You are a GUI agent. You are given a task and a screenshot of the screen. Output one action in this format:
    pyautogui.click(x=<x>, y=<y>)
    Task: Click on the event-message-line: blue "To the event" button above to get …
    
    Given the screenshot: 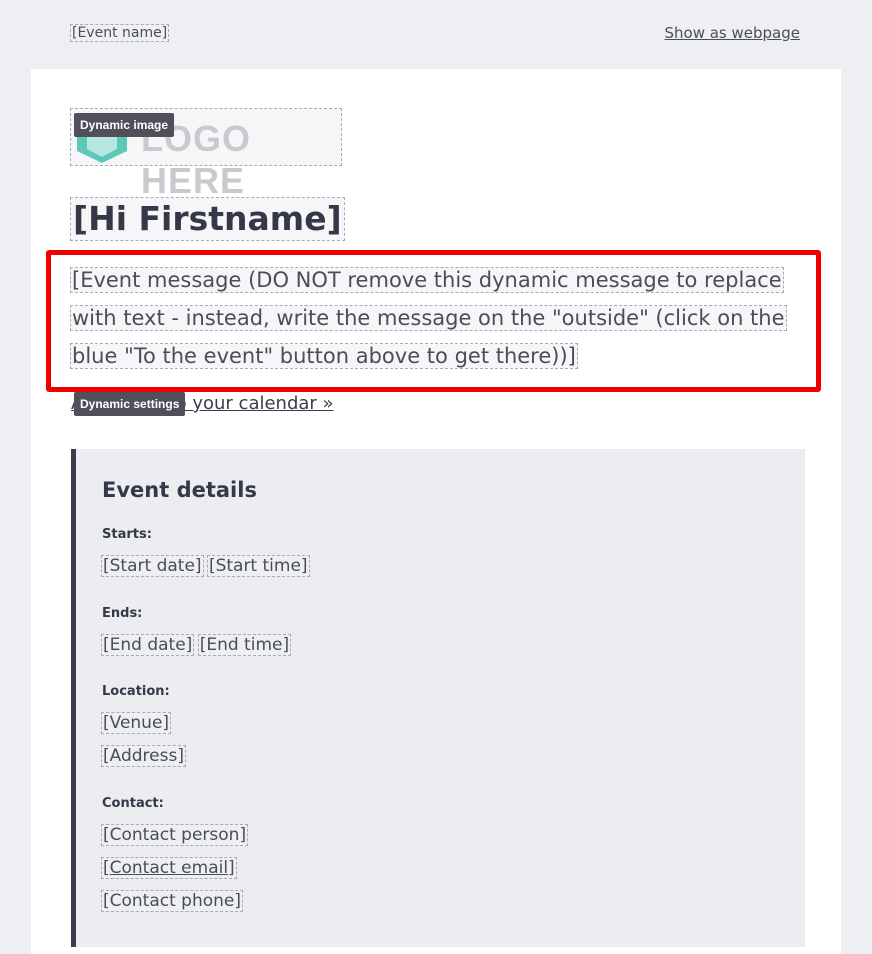 What is the action you would take?
    pyautogui.click(x=324, y=356)
    